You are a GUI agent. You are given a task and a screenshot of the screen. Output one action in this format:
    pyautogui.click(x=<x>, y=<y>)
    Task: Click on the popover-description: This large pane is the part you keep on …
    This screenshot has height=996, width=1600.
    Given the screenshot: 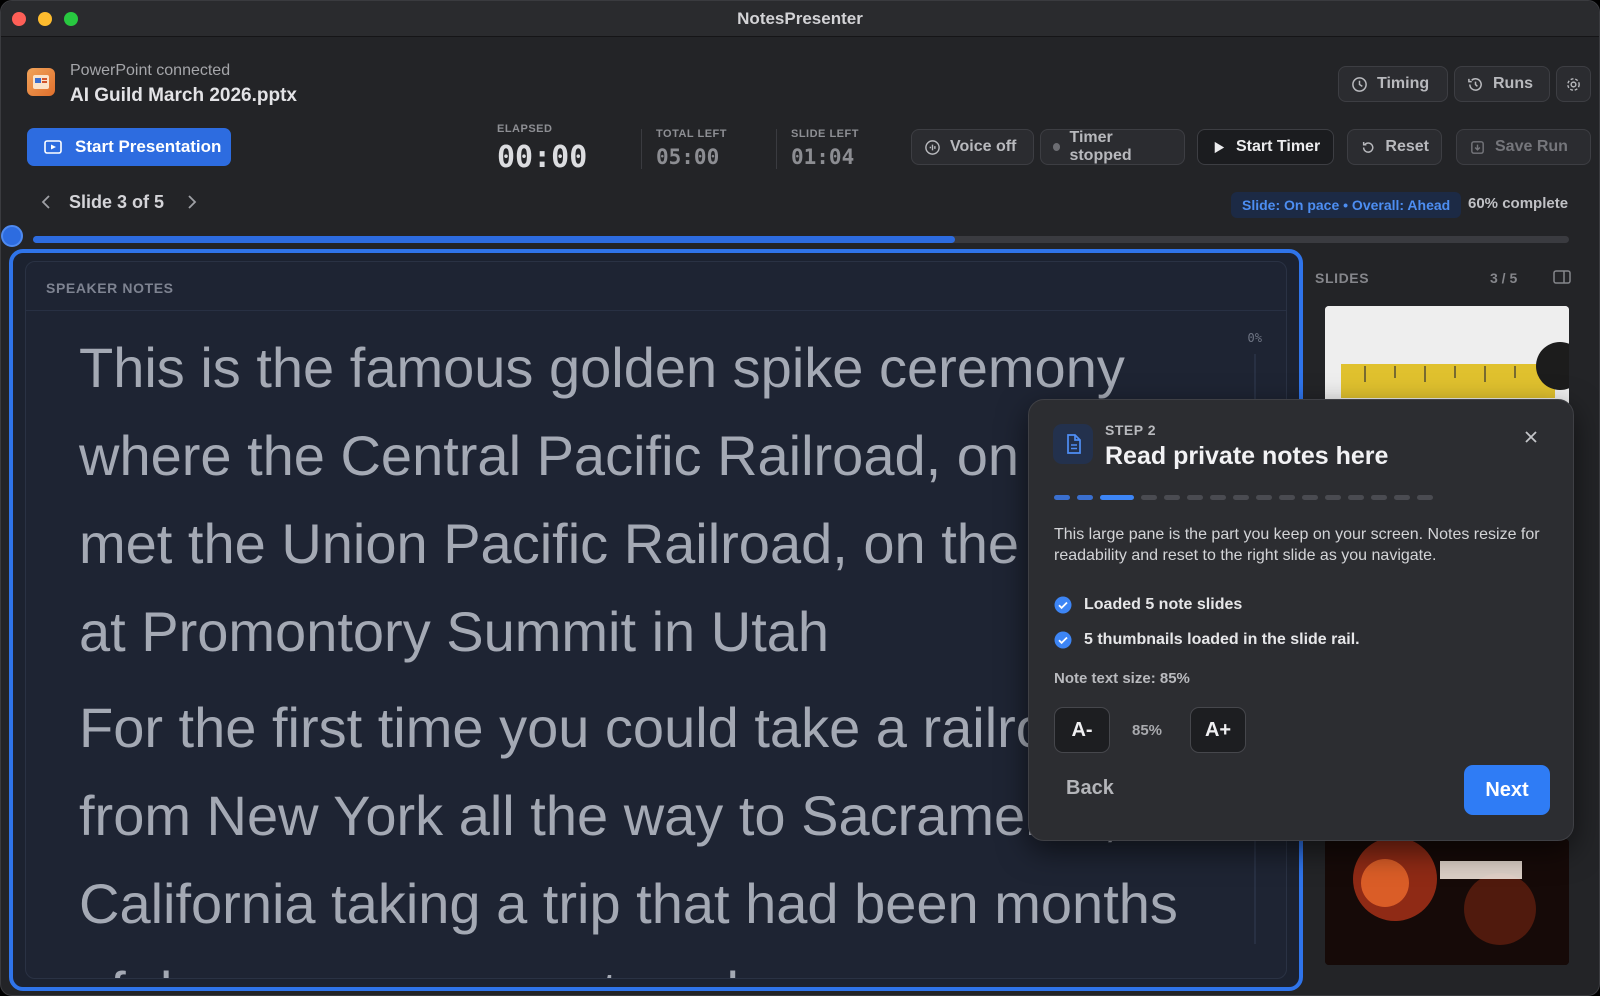 What is the action you would take?
    pyautogui.click(x=1297, y=545)
    